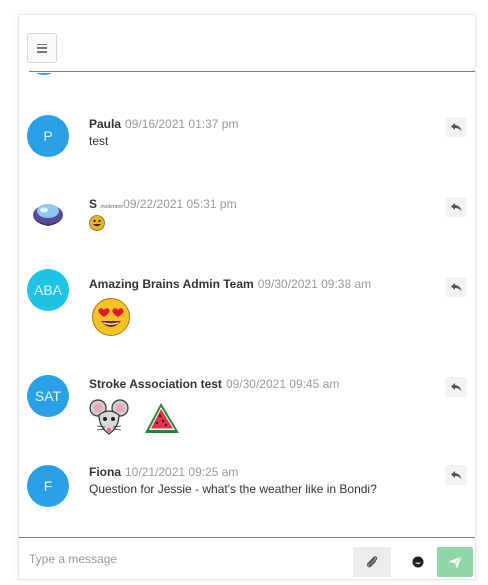  I want to click on message-author: Paula, so click(105, 124).